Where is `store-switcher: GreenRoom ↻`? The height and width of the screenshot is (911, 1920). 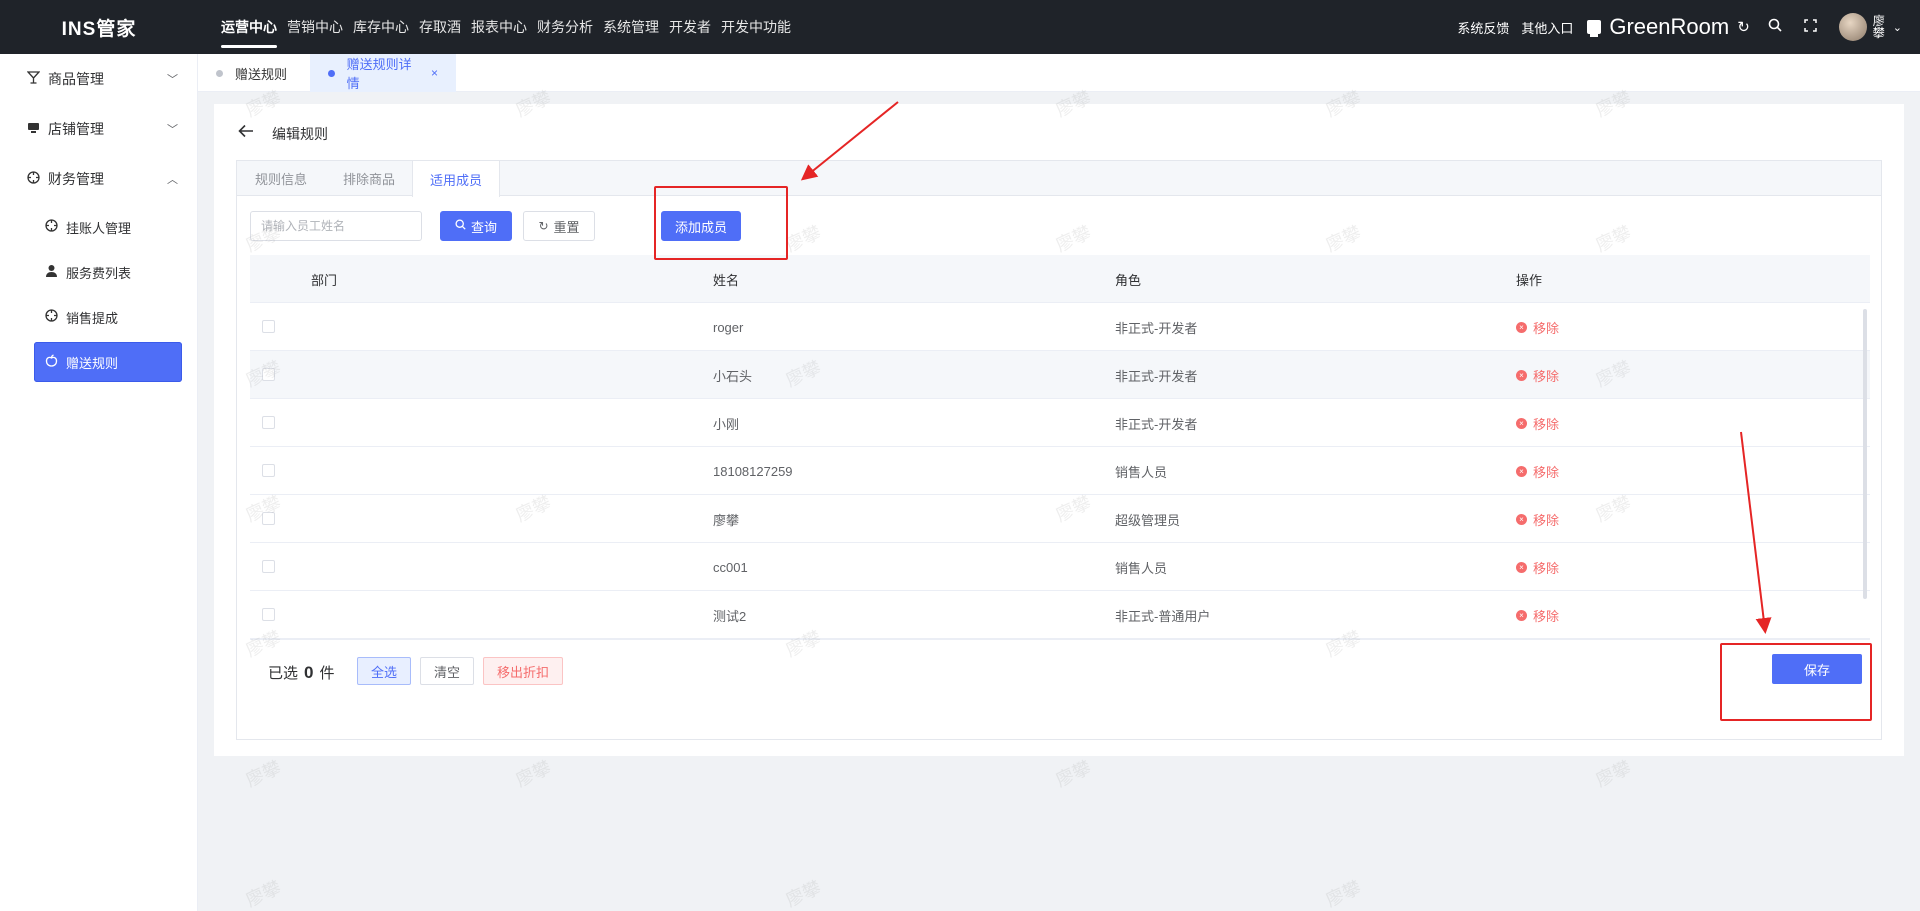
store-switcher: GreenRoom ↻ is located at coordinates (1668, 27).